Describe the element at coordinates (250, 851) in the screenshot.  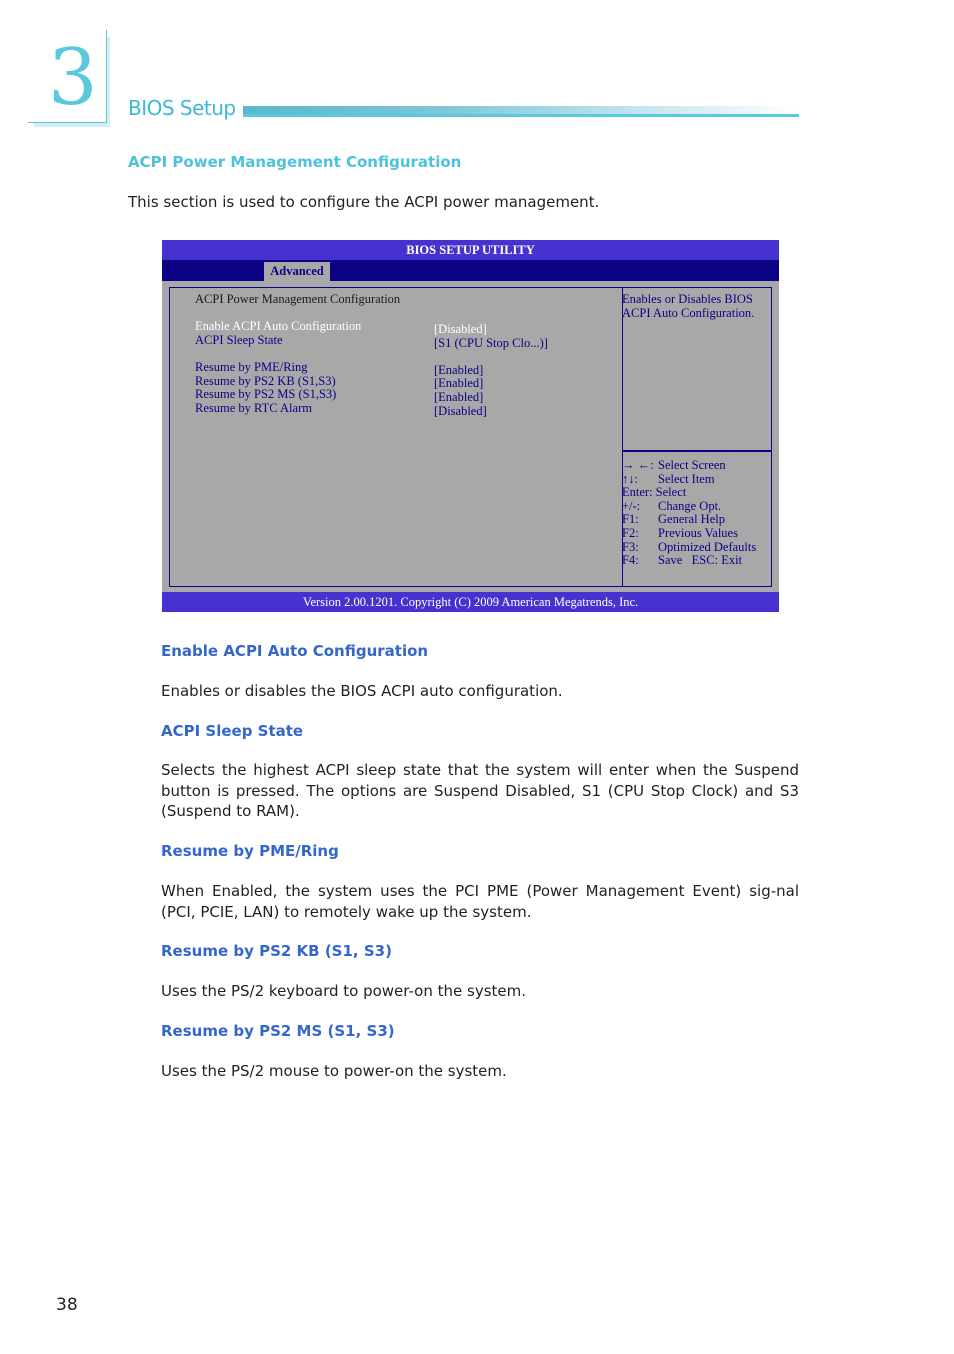
I see `option-heading: Resume by PME/Ring` at that location.